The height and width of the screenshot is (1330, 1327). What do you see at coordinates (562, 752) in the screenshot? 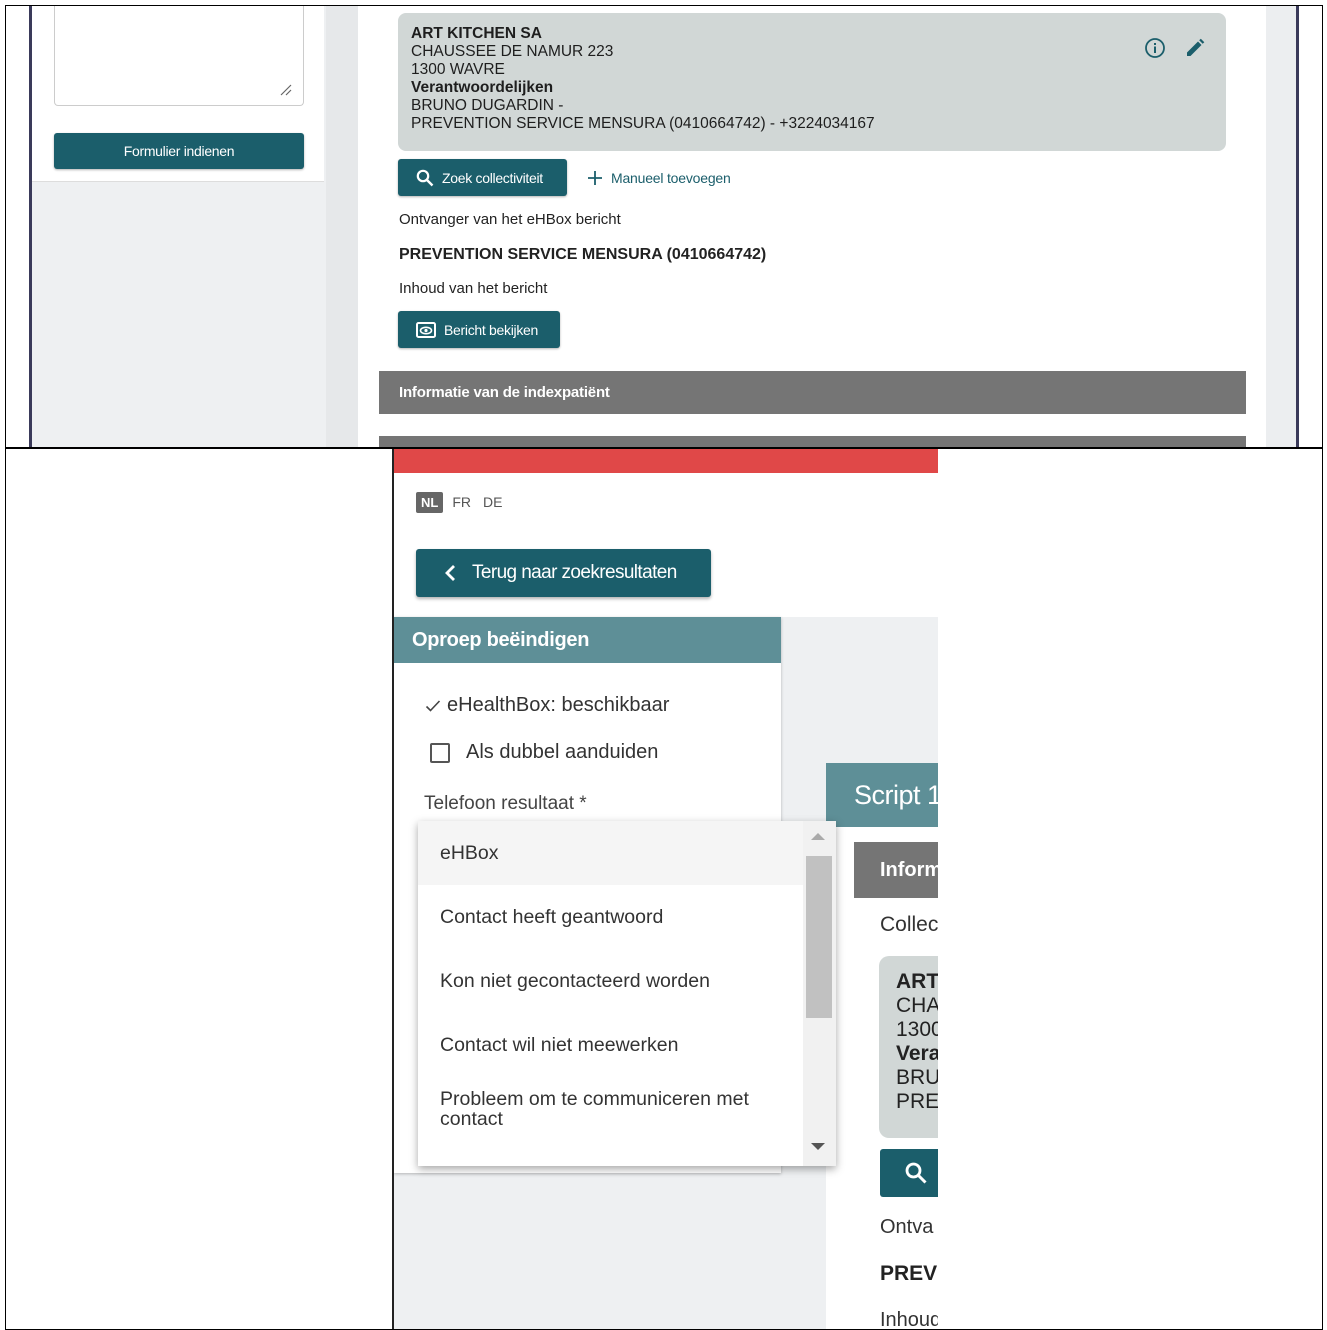
I see `mark-double-label: Als dubbel aanduiden` at bounding box center [562, 752].